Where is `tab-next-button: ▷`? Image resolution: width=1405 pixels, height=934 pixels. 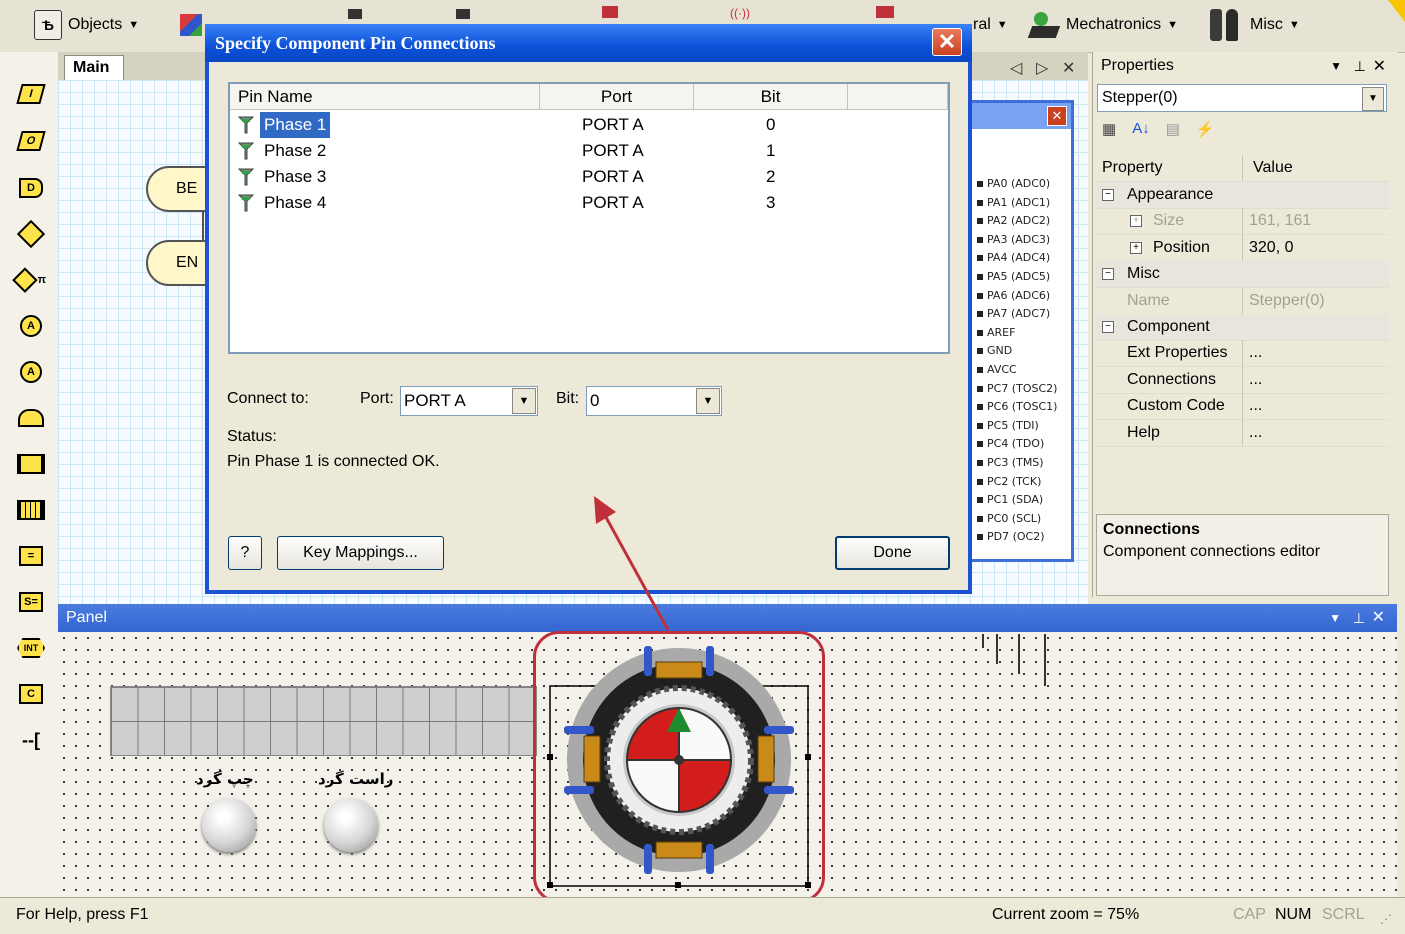 tab-next-button: ▷ is located at coordinates (1042, 68).